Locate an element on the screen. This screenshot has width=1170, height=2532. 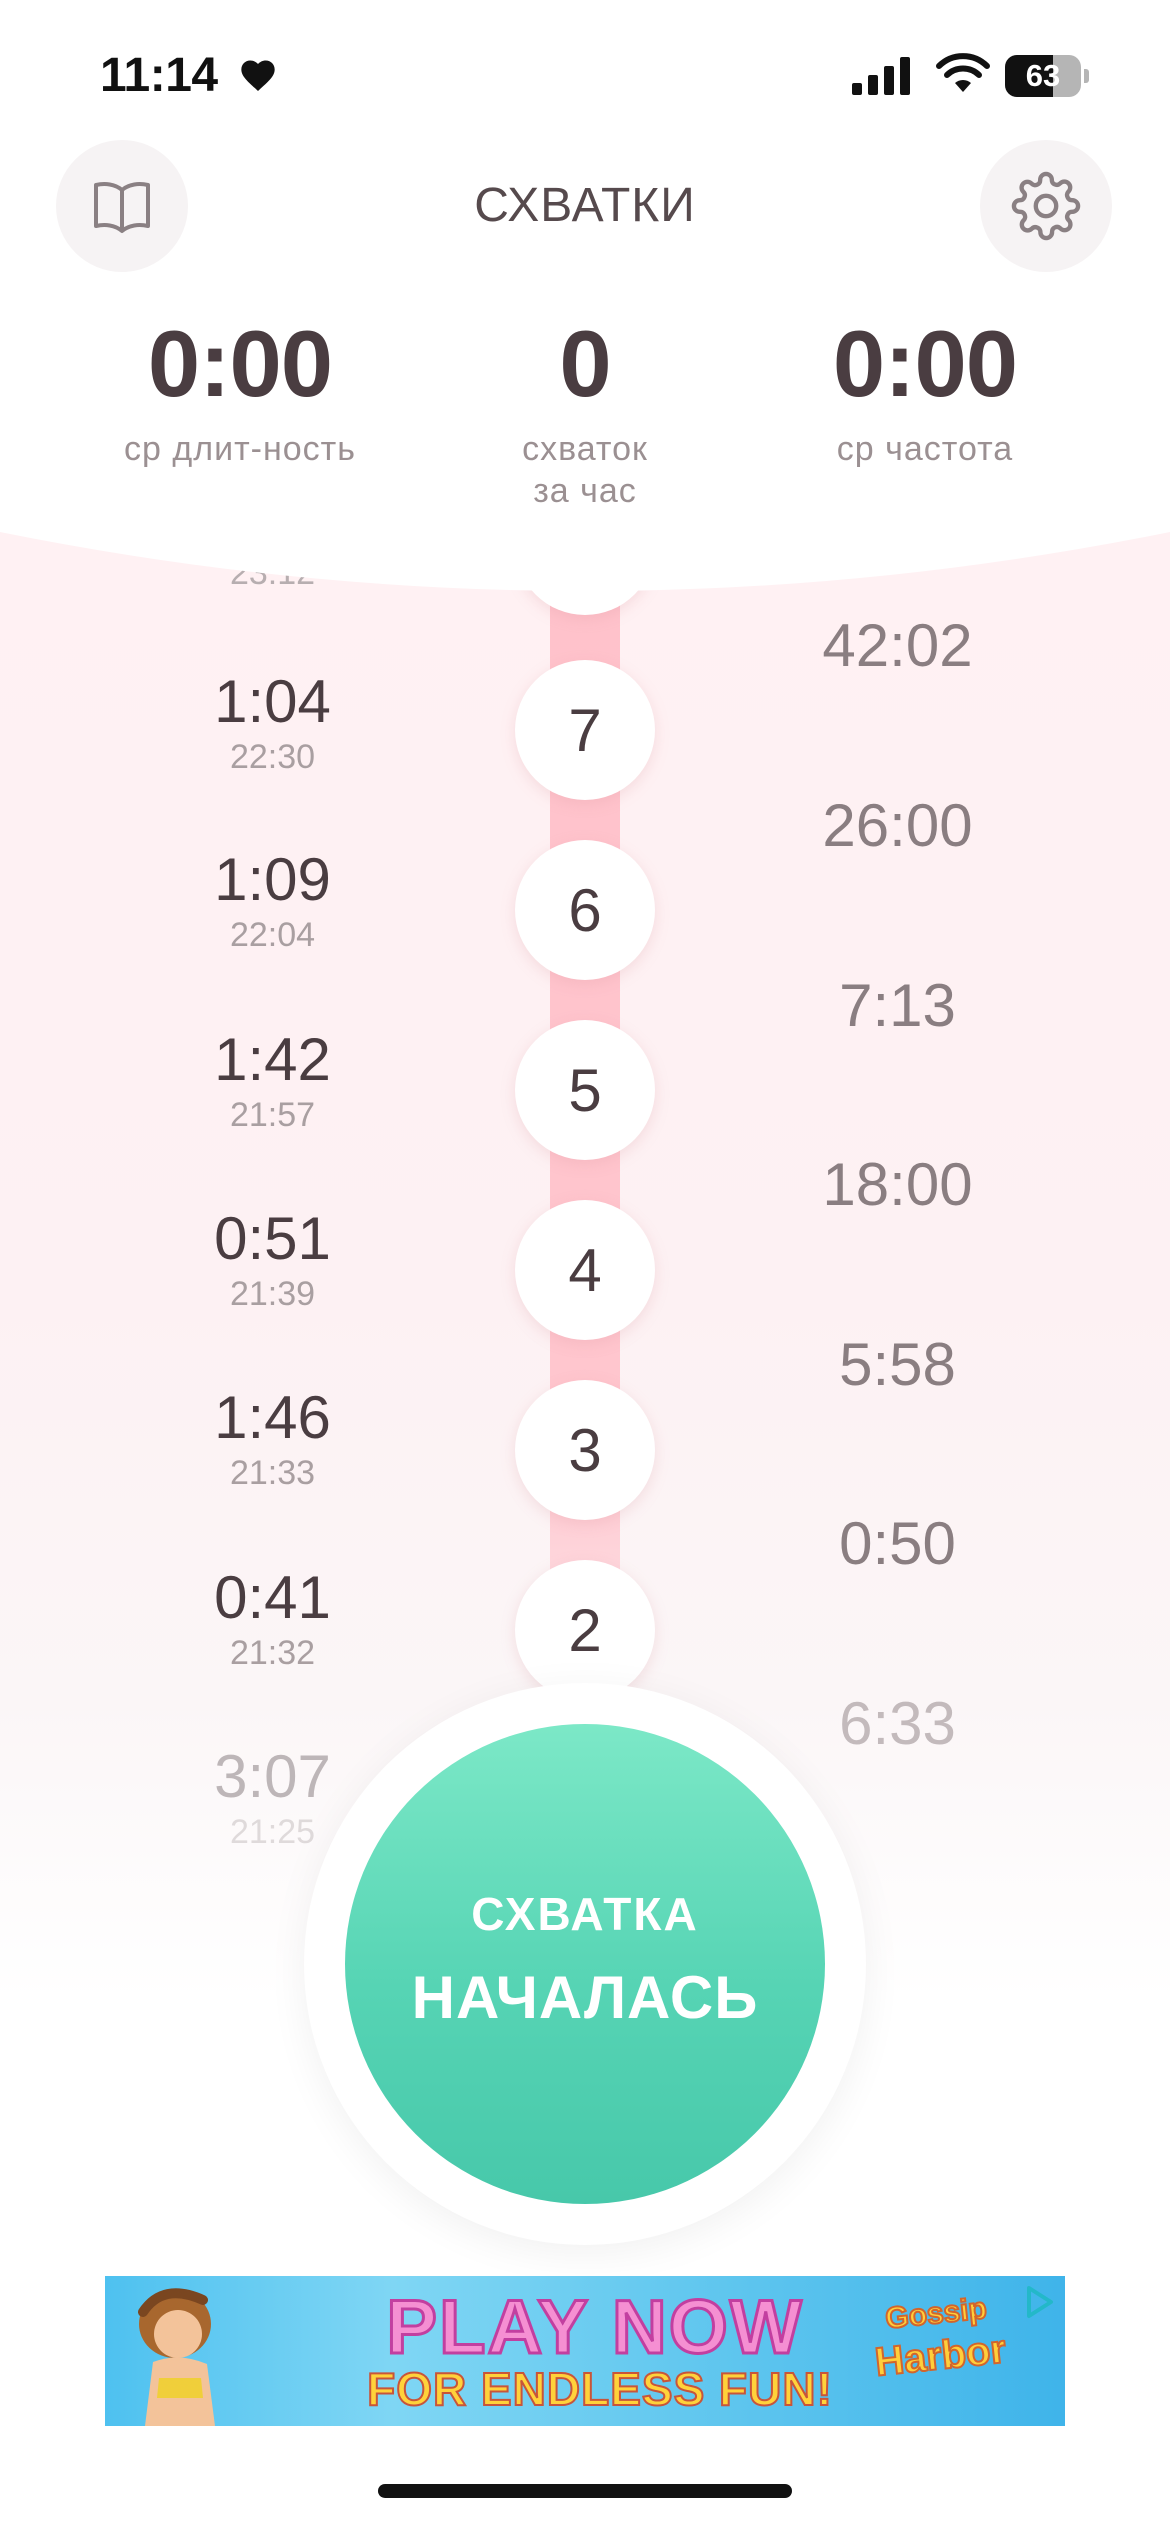
start-button-label-line2: НАЧАЛАСЬ is located at coordinates (585, 1997).